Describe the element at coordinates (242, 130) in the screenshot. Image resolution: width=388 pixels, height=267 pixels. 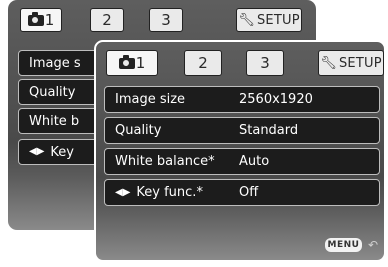
I see `menu-row-quality: Quality Standard` at that location.